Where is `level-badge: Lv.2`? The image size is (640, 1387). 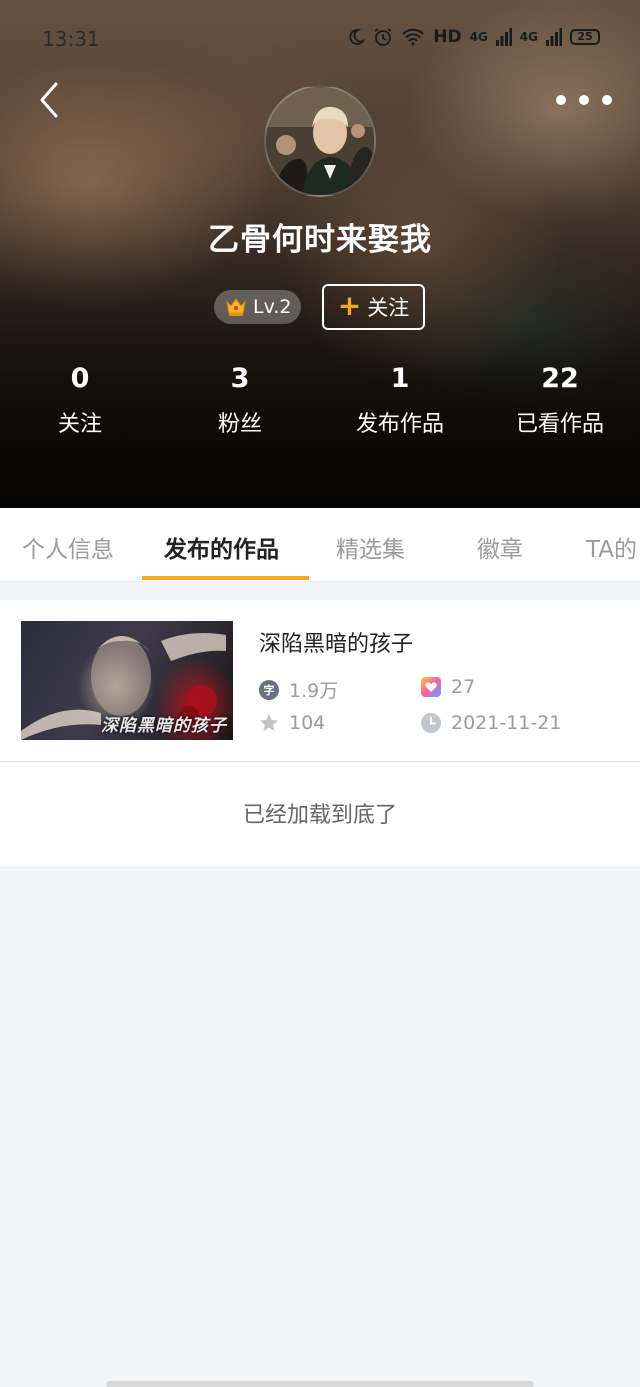
level-badge: Lv.2 is located at coordinates (257, 307).